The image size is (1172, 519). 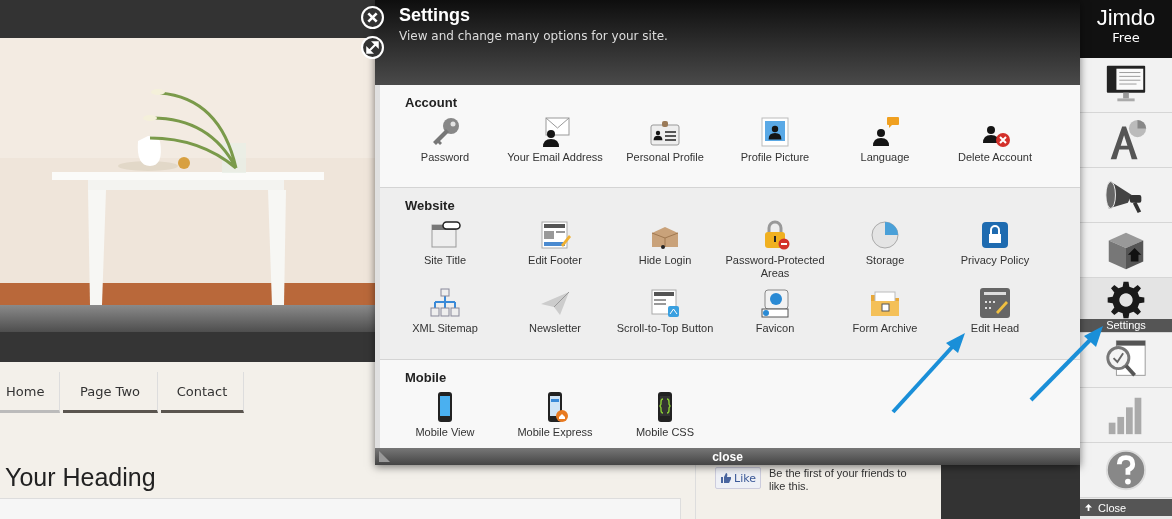 I want to click on thumbs-up-icon, so click(x=726, y=478).